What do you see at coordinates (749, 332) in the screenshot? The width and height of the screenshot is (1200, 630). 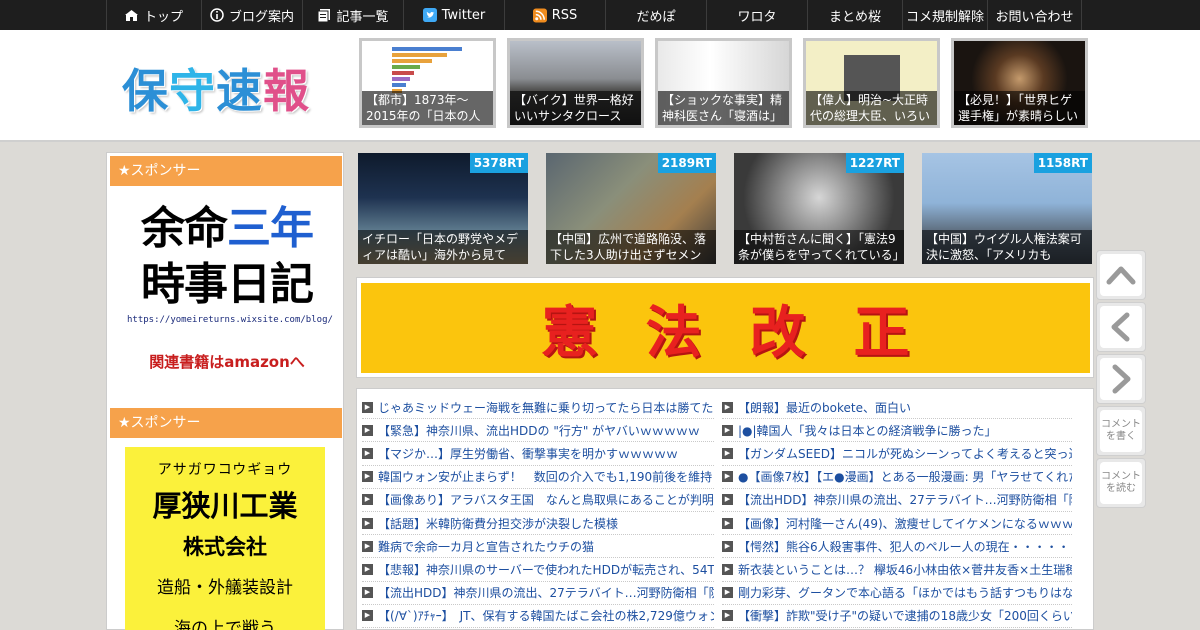 I see `banner-text: 憲法改正` at bounding box center [749, 332].